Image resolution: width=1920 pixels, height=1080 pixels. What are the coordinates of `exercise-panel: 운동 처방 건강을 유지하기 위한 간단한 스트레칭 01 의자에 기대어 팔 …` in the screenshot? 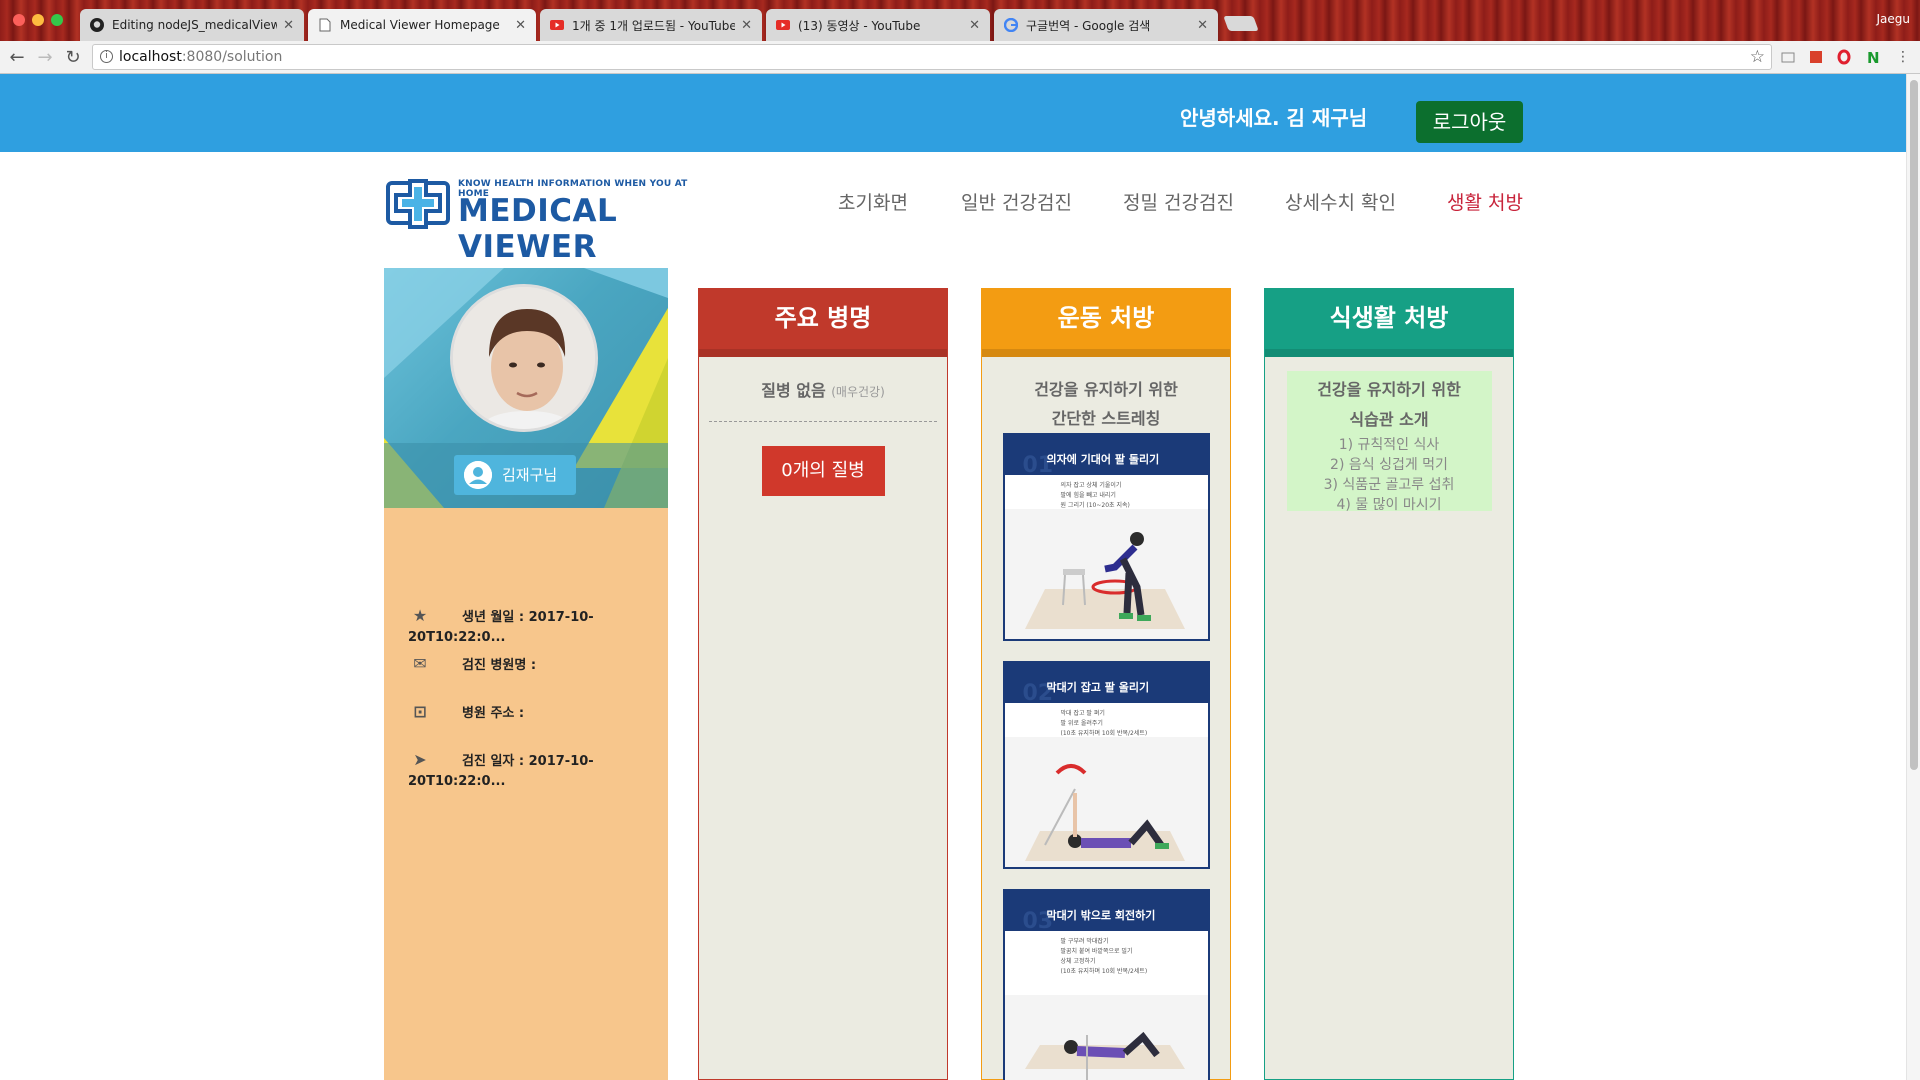 It's located at (1106, 684).